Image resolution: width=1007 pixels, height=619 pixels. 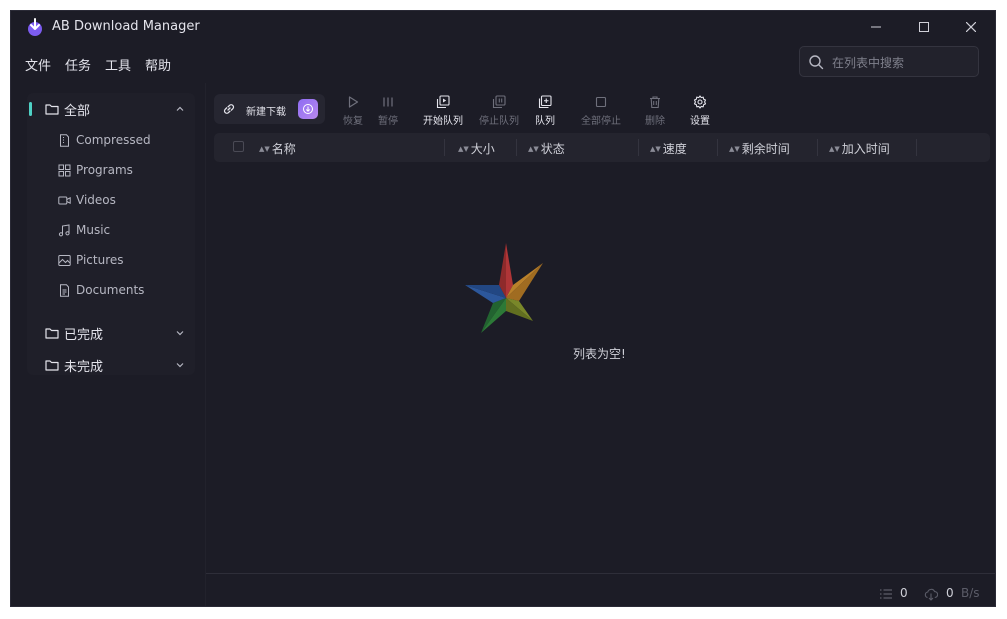 What do you see at coordinates (601, 121) in the screenshot?
I see `stop-all-label: 全部停止` at bounding box center [601, 121].